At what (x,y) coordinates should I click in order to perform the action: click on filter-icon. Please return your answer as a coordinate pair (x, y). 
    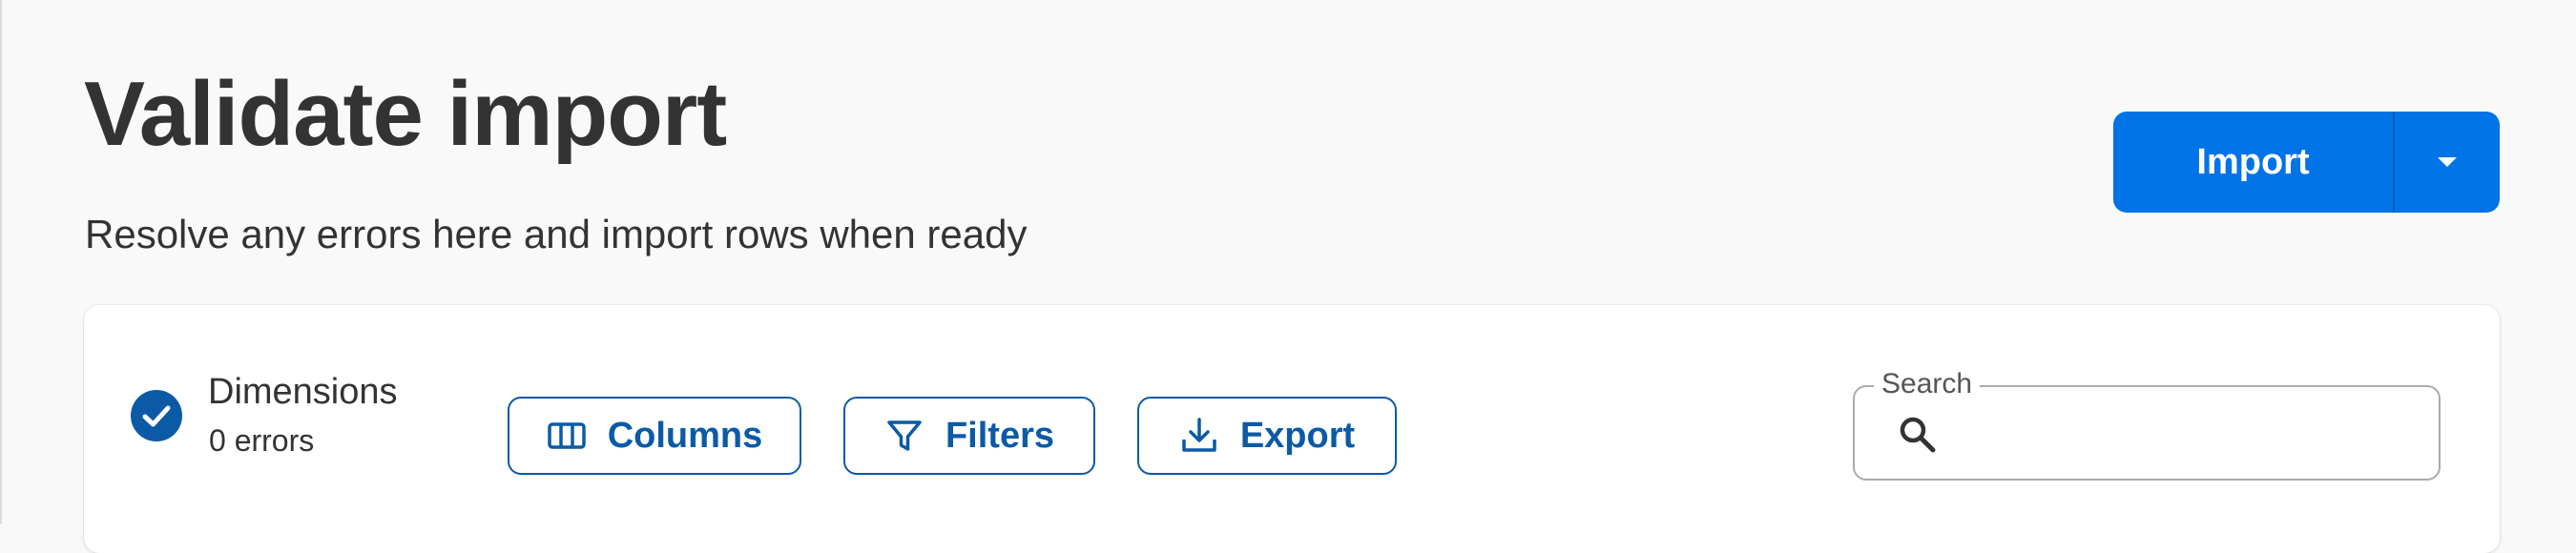
    Looking at the image, I should click on (904, 436).